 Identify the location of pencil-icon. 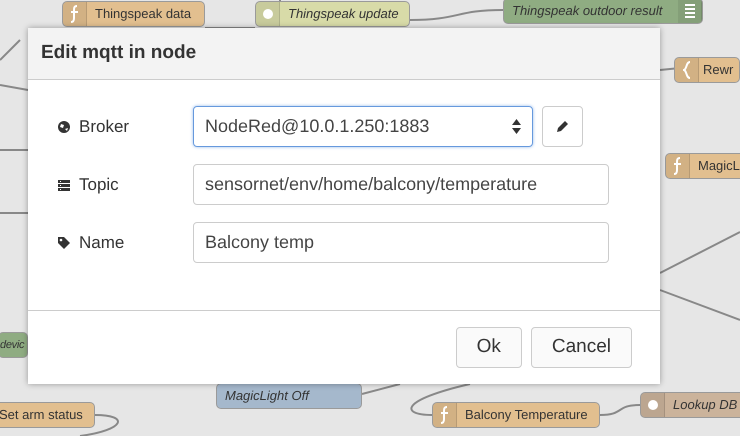
(562, 126).